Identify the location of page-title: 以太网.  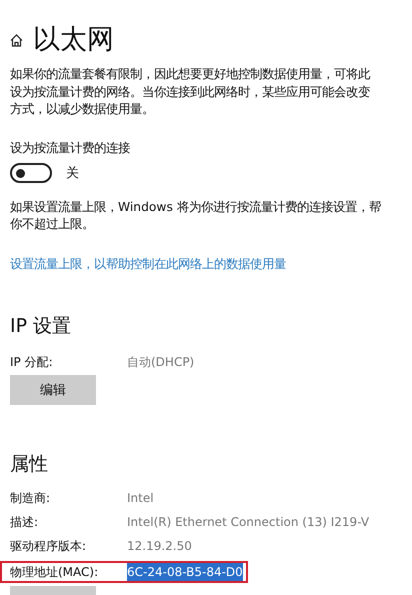
(73, 40).